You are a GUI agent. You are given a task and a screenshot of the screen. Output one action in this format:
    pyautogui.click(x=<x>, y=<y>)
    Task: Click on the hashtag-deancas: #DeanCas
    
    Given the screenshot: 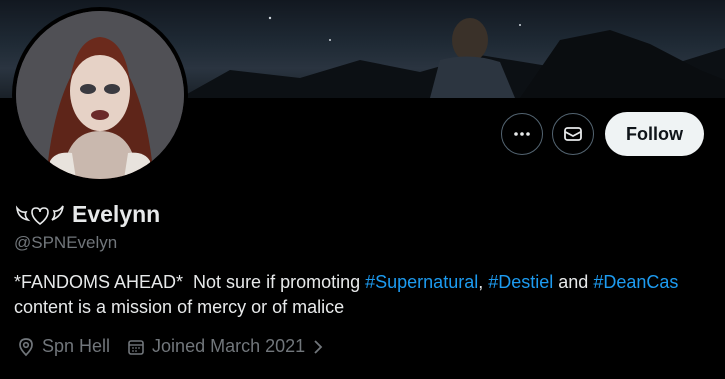 What is the action you would take?
    pyautogui.click(x=635, y=282)
    